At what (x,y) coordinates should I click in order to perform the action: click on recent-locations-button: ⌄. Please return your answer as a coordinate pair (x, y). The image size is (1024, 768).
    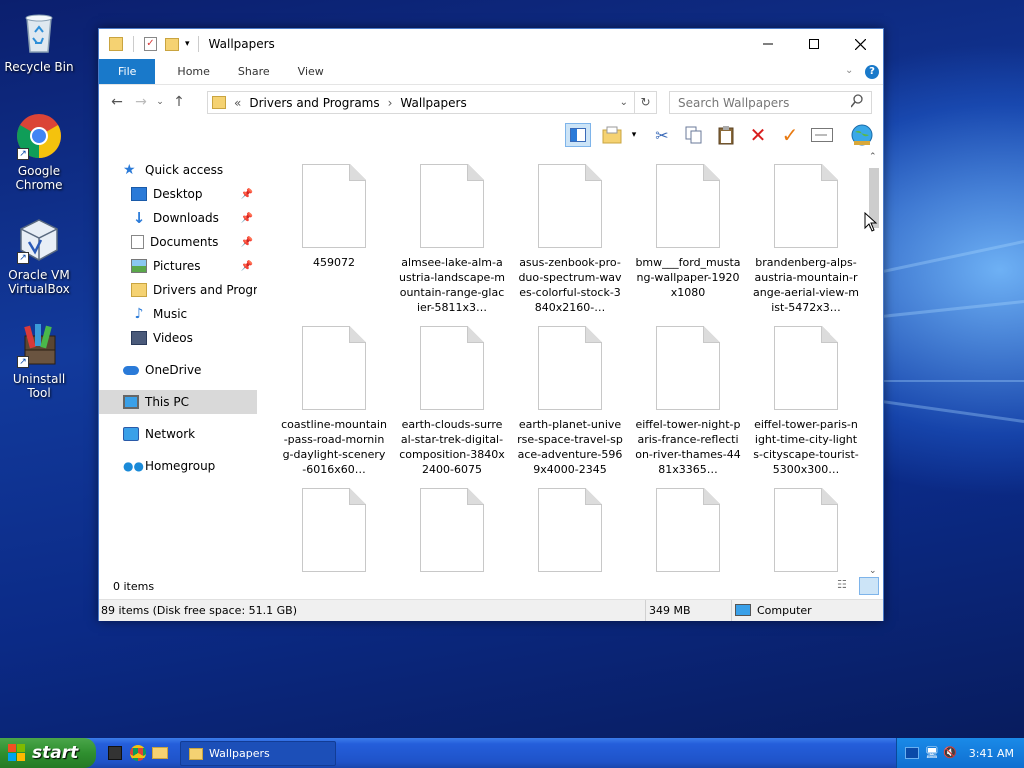
    Looking at the image, I should click on (160, 102).